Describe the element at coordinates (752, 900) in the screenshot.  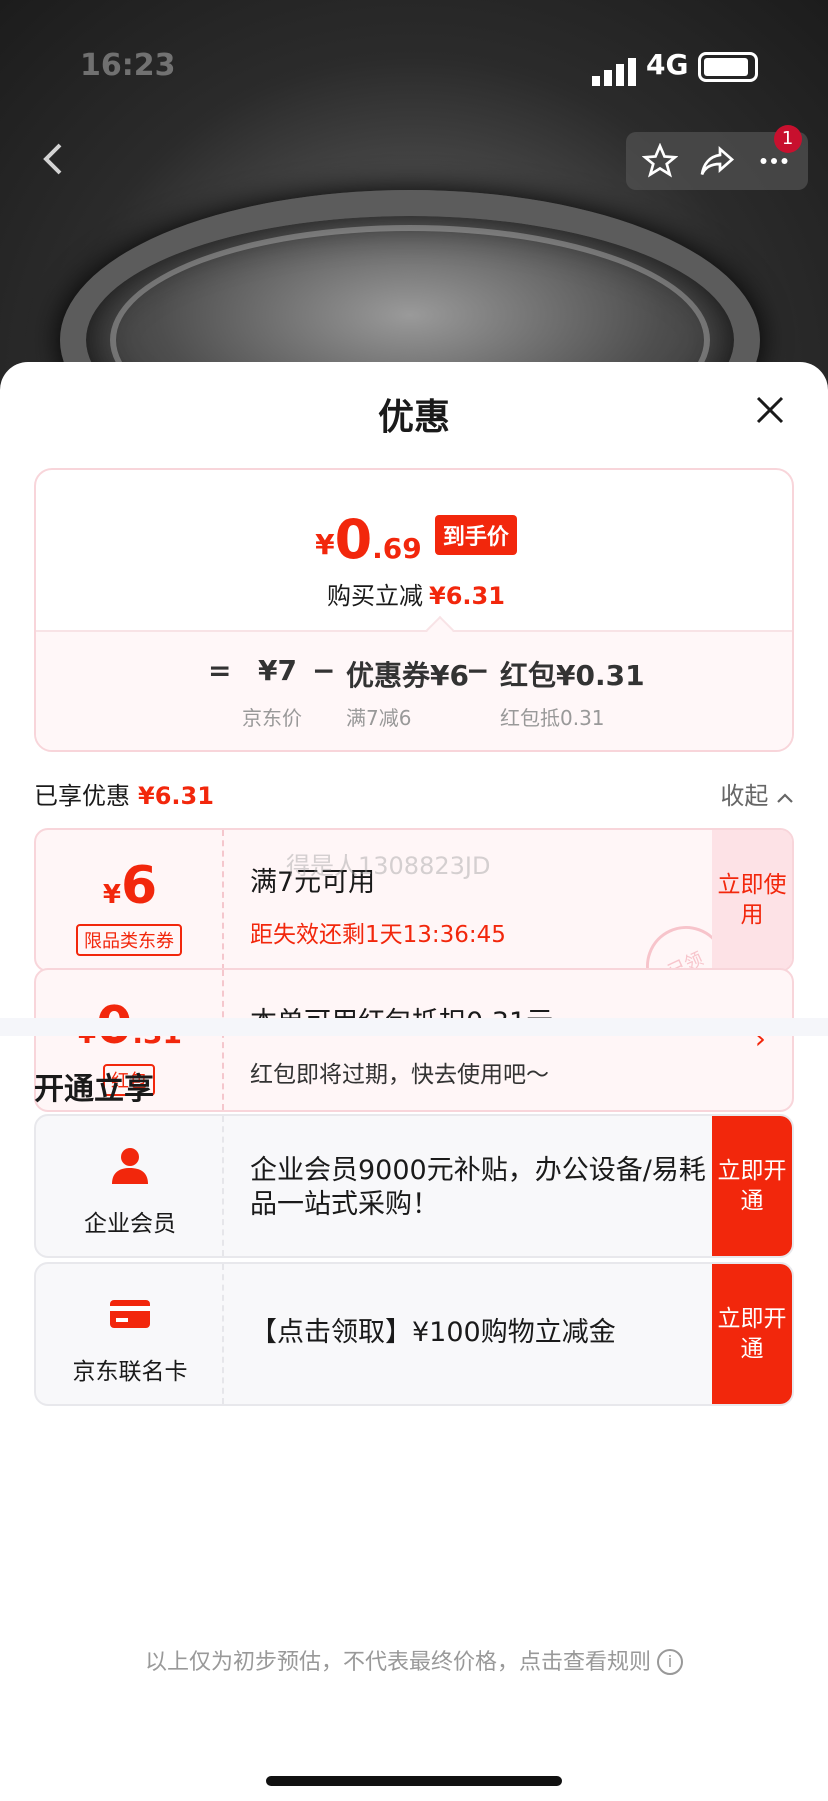
I see `use-coupon-button: 立即使用` at that location.